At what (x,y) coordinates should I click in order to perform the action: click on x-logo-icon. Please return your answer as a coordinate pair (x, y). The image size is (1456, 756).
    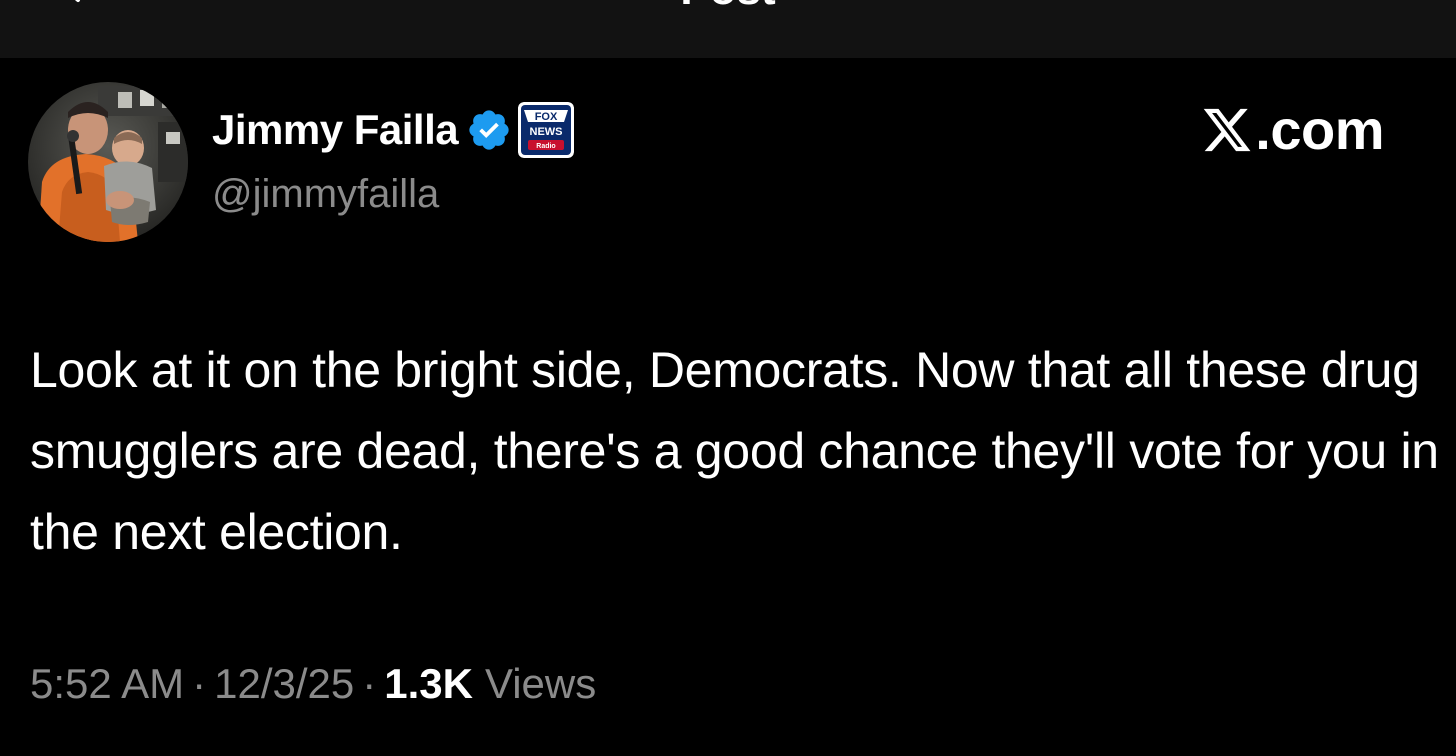
    Looking at the image, I should click on (1227, 130).